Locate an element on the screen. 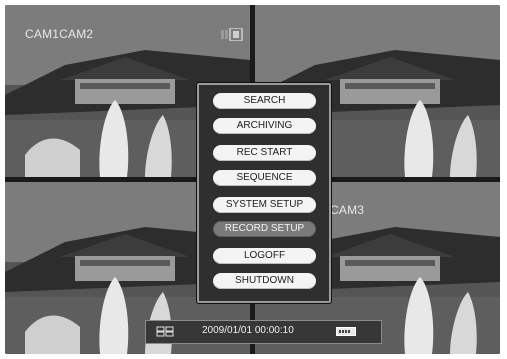 Image resolution: width=507 pixels, height=359 pixels. menu-item-sequence: SEQUENCE is located at coordinates (264, 178).